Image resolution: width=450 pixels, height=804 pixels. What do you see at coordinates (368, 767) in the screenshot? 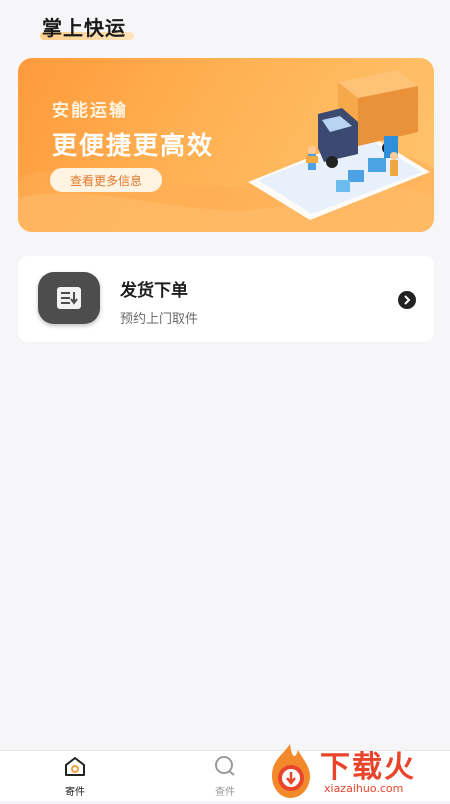
I see `watermark-text: 下载火` at bounding box center [368, 767].